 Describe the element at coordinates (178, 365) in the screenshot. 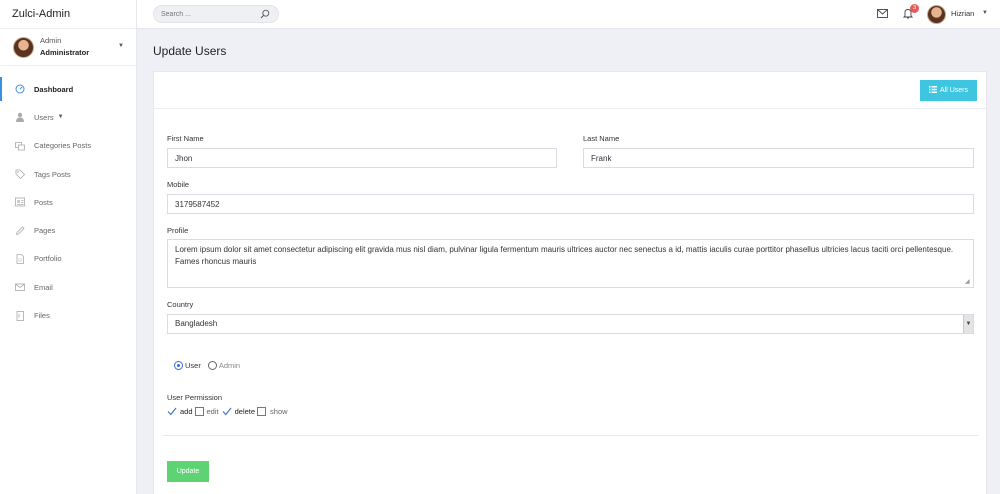

I see `role-radio-user` at that location.